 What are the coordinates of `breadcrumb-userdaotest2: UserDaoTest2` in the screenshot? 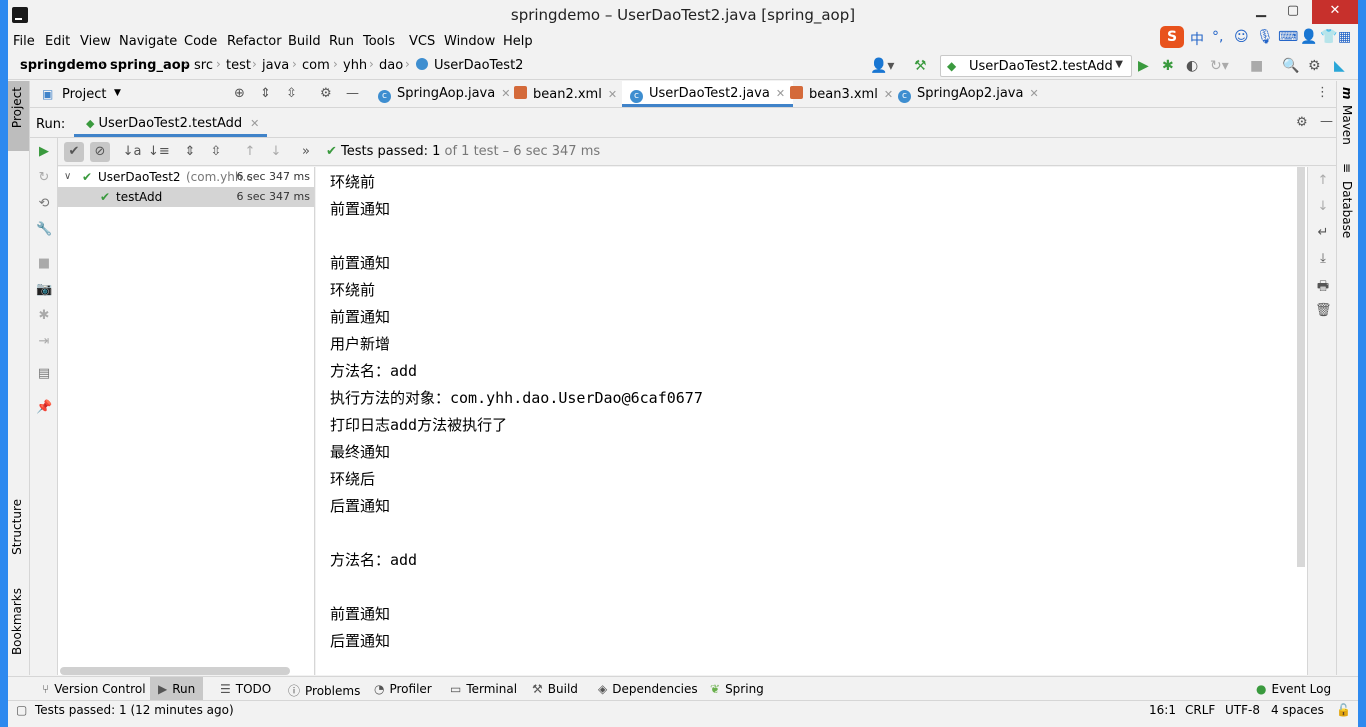 It's located at (478, 65).